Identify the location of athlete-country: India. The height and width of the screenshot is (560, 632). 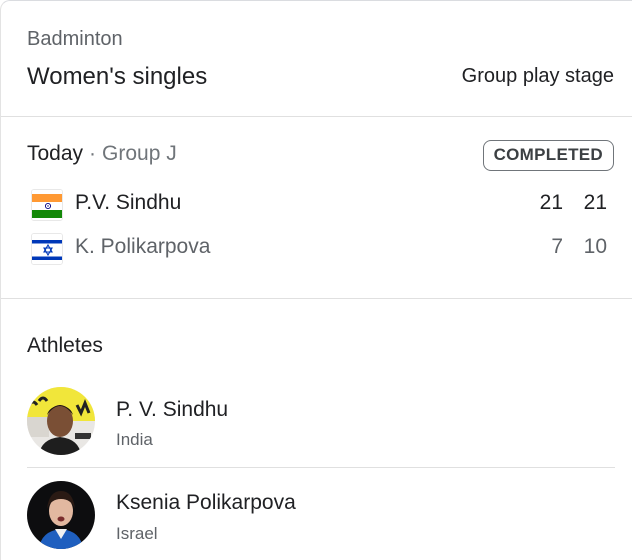
(134, 439).